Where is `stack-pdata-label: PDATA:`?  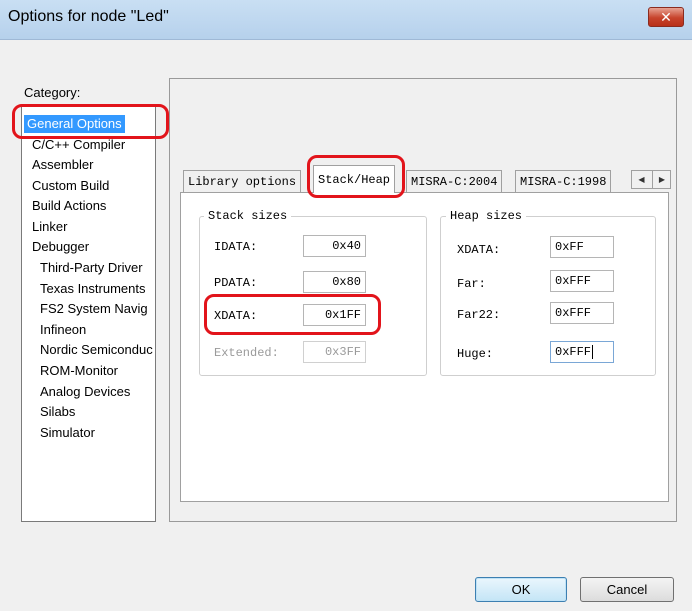
stack-pdata-label: PDATA: is located at coordinates (236, 283).